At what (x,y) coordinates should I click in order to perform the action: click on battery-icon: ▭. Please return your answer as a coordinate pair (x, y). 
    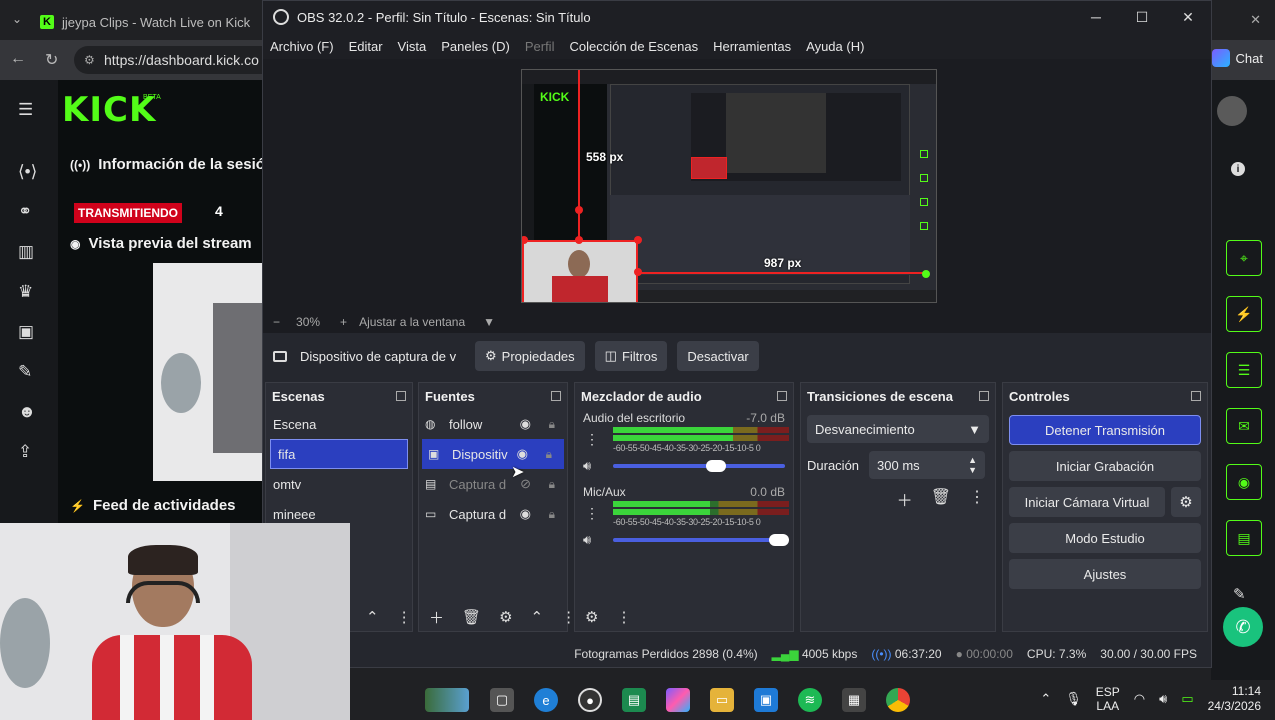
    Looking at the image, I should click on (1187, 699).